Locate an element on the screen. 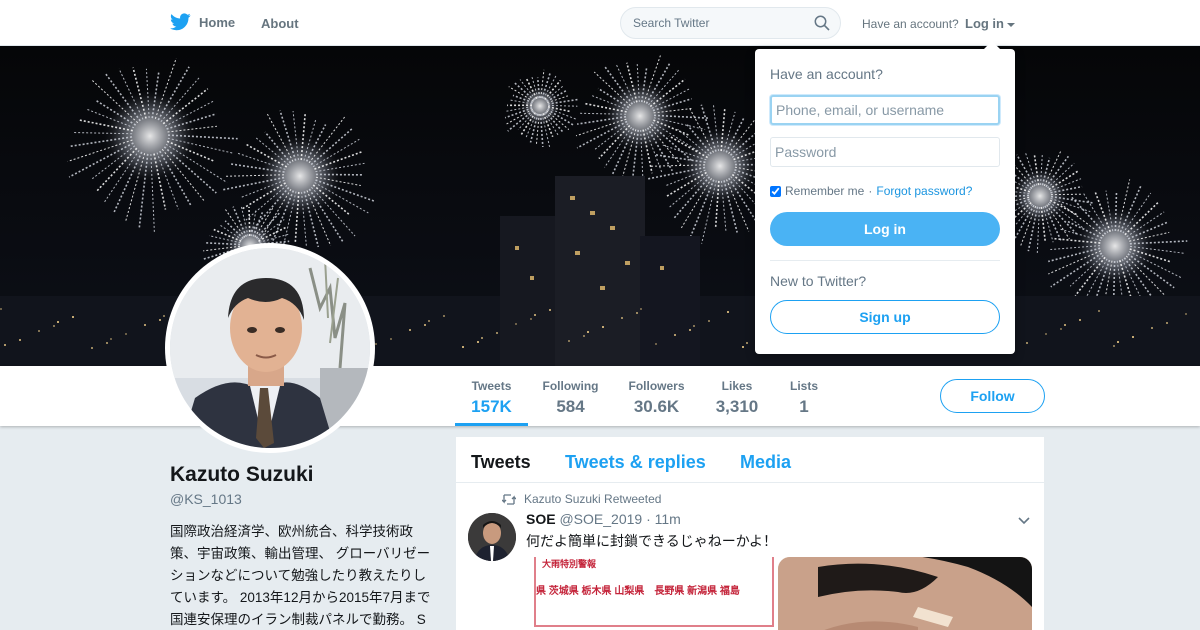 The image size is (1200, 630). follow-button: Follow is located at coordinates (992, 396).